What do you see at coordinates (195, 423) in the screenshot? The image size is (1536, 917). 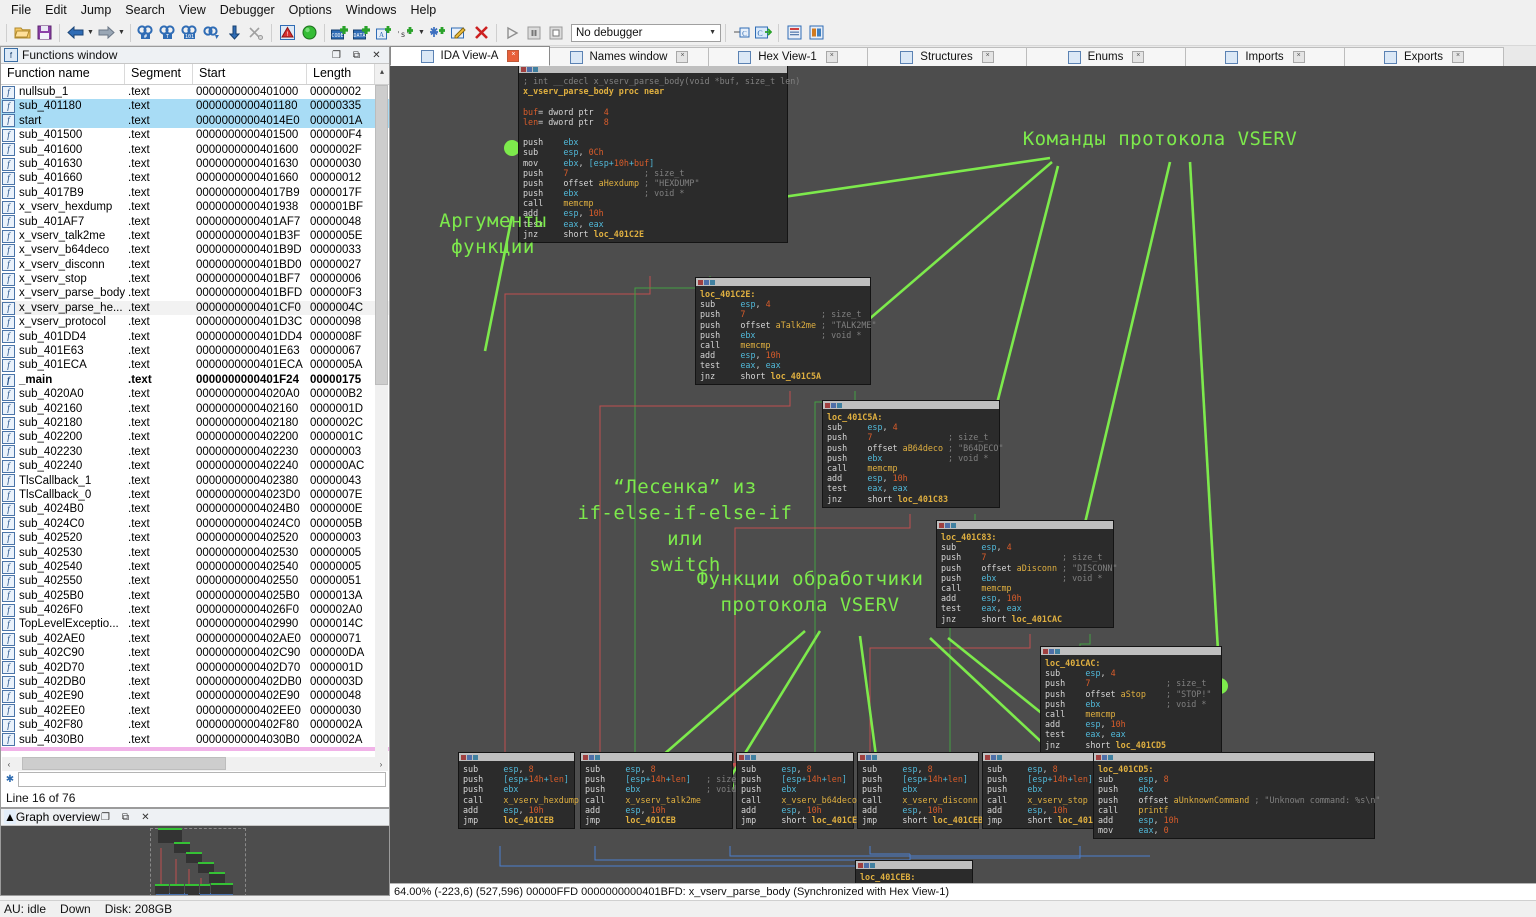 I see `table-row: f sub_402180 .text 0000000000402180 0000002C` at bounding box center [195, 423].